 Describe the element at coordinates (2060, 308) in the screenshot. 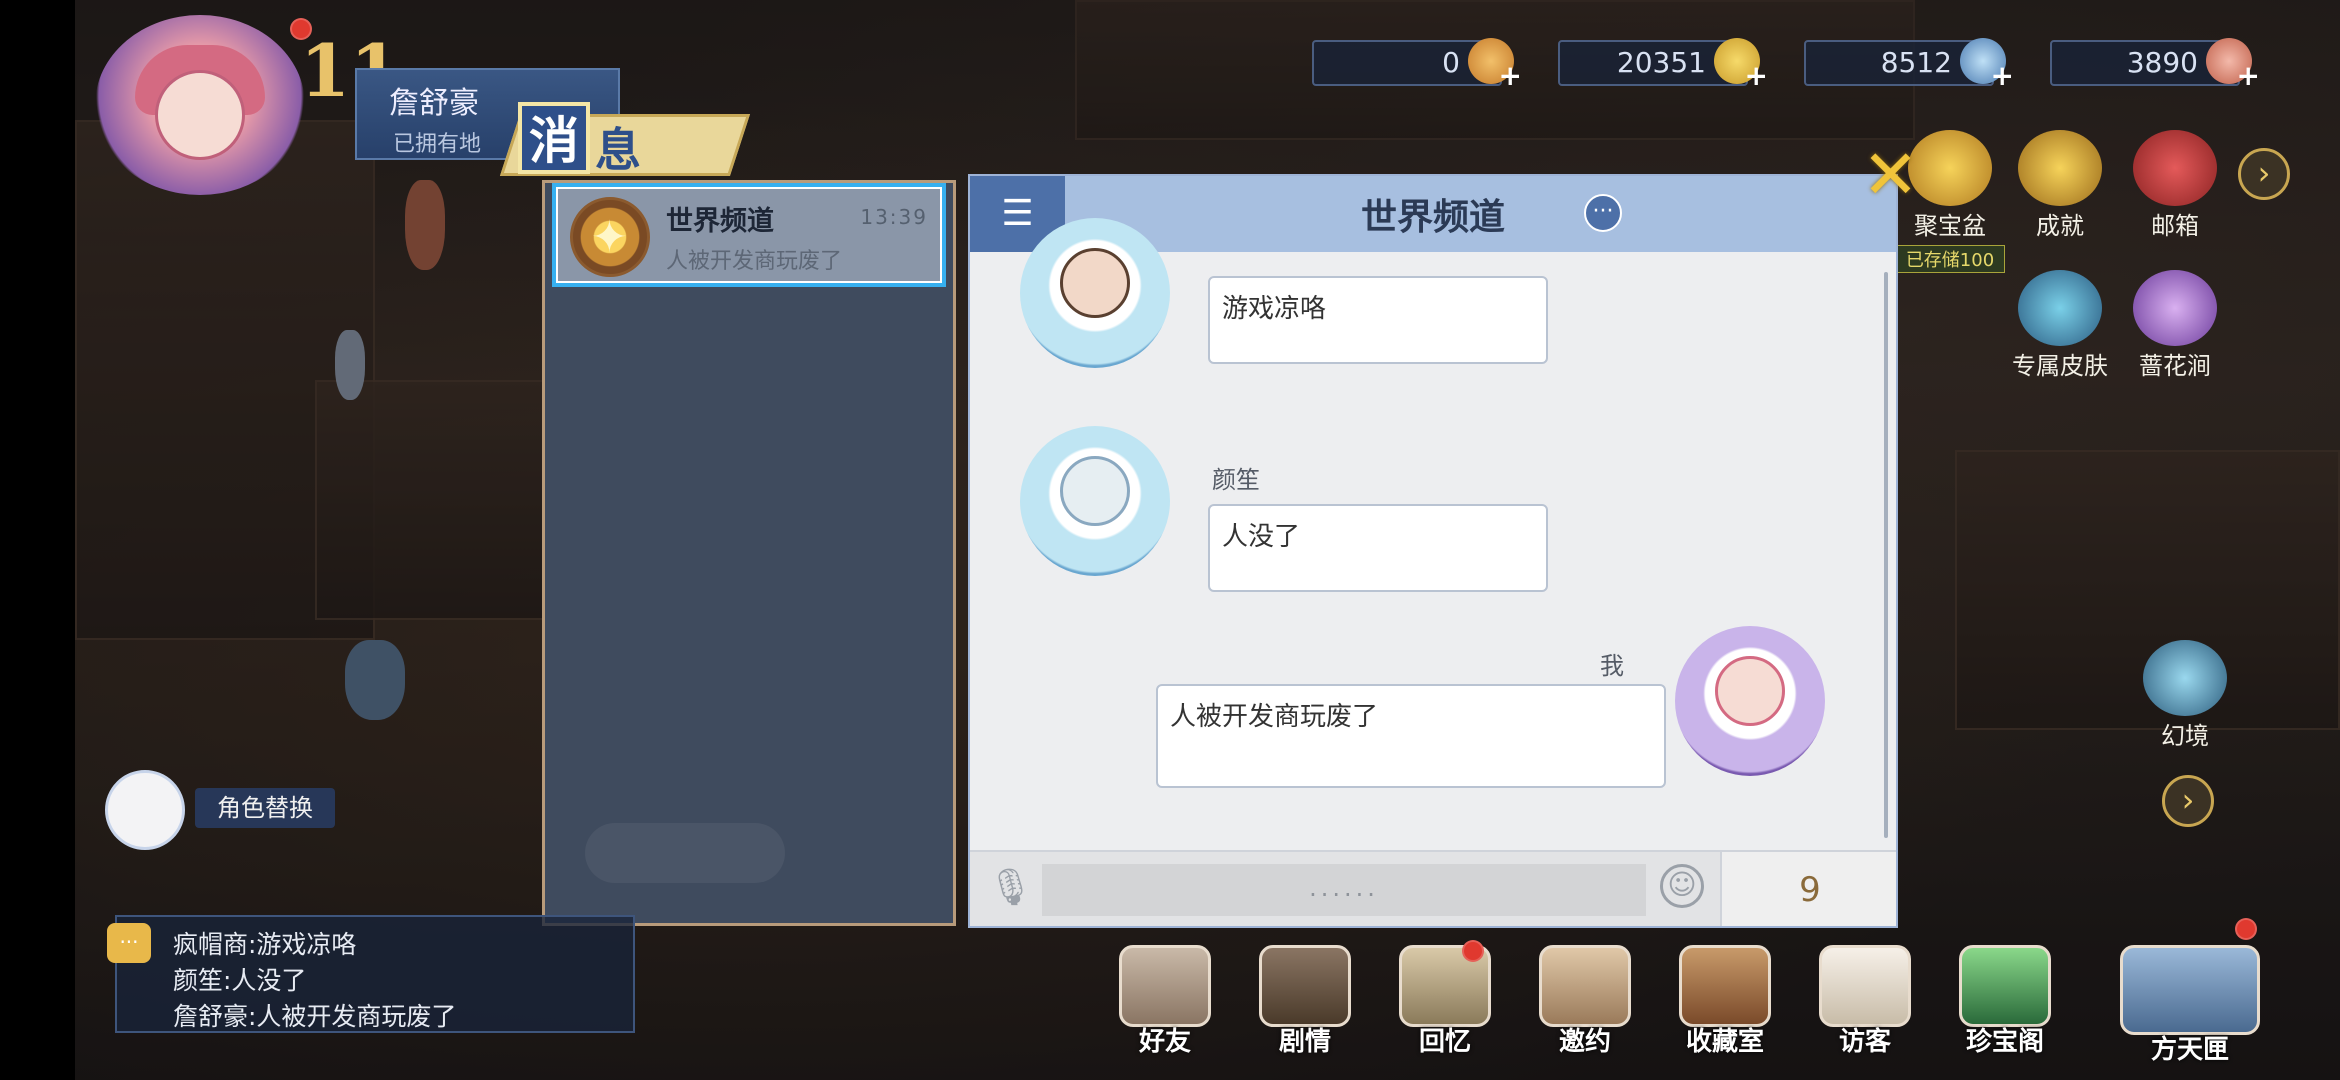

I see `skin-icon` at that location.